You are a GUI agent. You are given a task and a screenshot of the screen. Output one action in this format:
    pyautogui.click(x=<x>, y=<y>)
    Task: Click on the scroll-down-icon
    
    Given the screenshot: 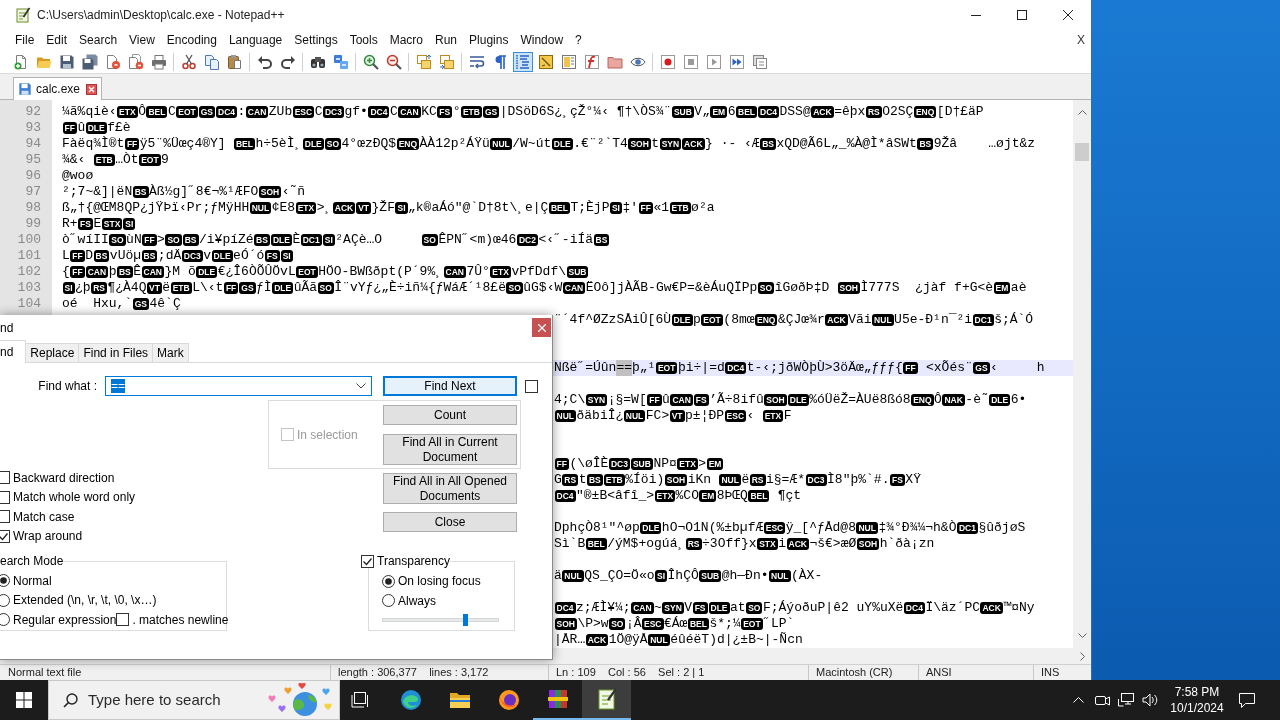 What is the action you would take?
    pyautogui.click(x=1082, y=635)
    